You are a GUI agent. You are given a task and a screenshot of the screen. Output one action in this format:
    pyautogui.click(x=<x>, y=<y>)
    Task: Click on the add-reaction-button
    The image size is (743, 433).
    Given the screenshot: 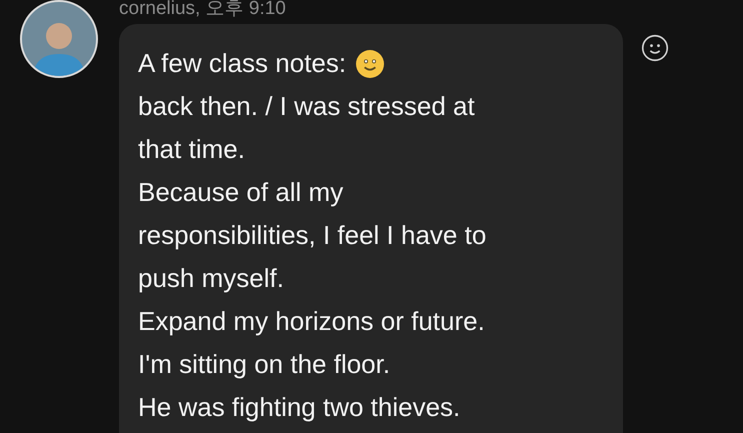 What is the action you would take?
    pyautogui.click(x=655, y=48)
    